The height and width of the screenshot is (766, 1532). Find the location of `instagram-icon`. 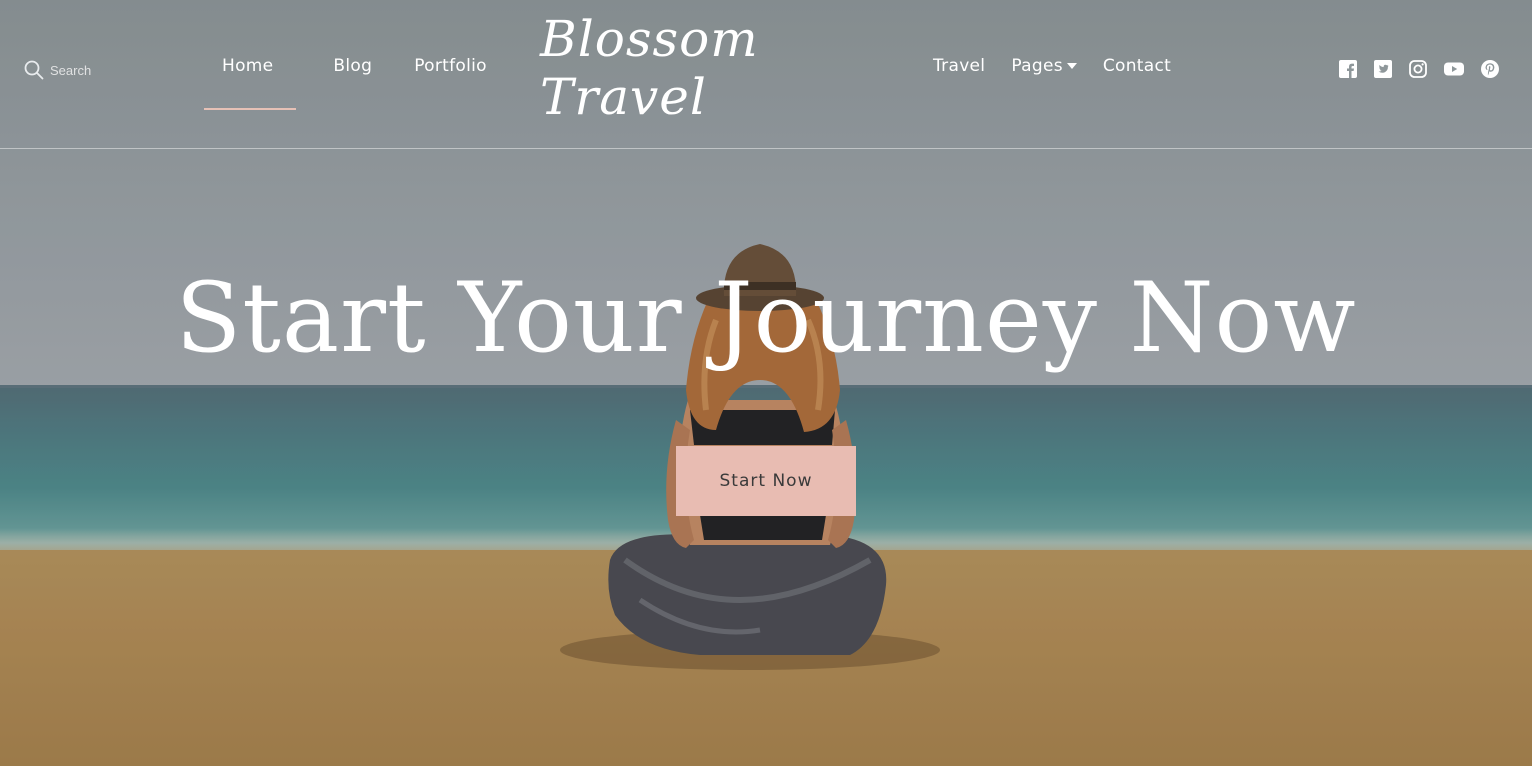

instagram-icon is located at coordinates (1418, 69).